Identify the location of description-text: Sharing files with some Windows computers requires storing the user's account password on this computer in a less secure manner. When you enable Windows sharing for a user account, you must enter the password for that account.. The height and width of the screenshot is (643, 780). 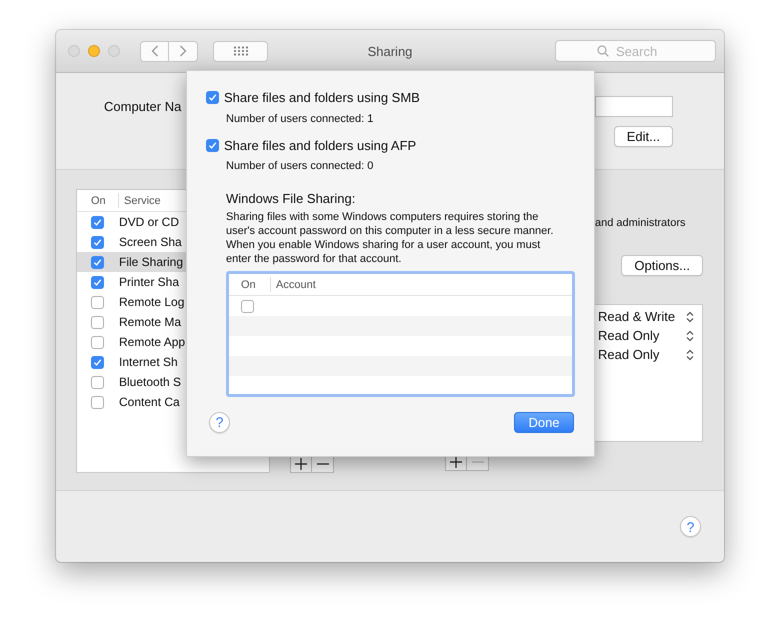
(390, 238).